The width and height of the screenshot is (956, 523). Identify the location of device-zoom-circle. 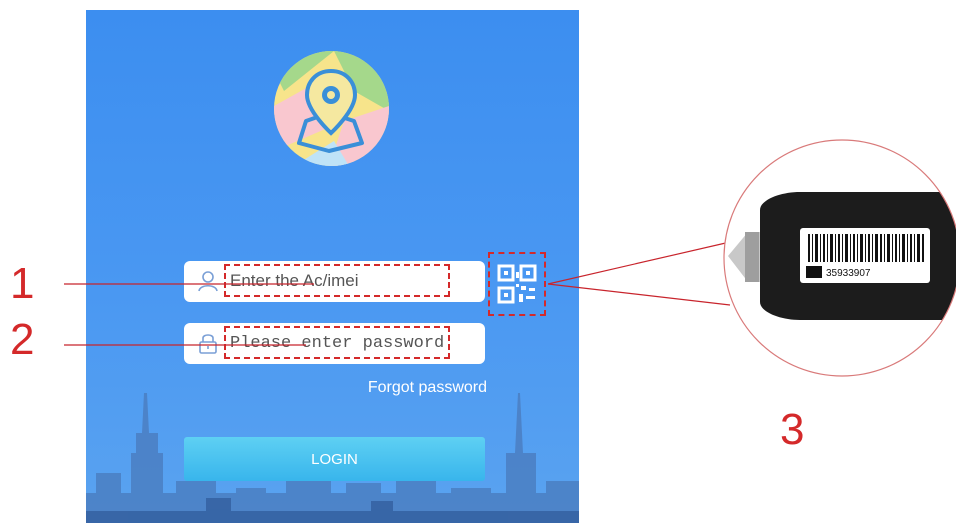
(839, 258).